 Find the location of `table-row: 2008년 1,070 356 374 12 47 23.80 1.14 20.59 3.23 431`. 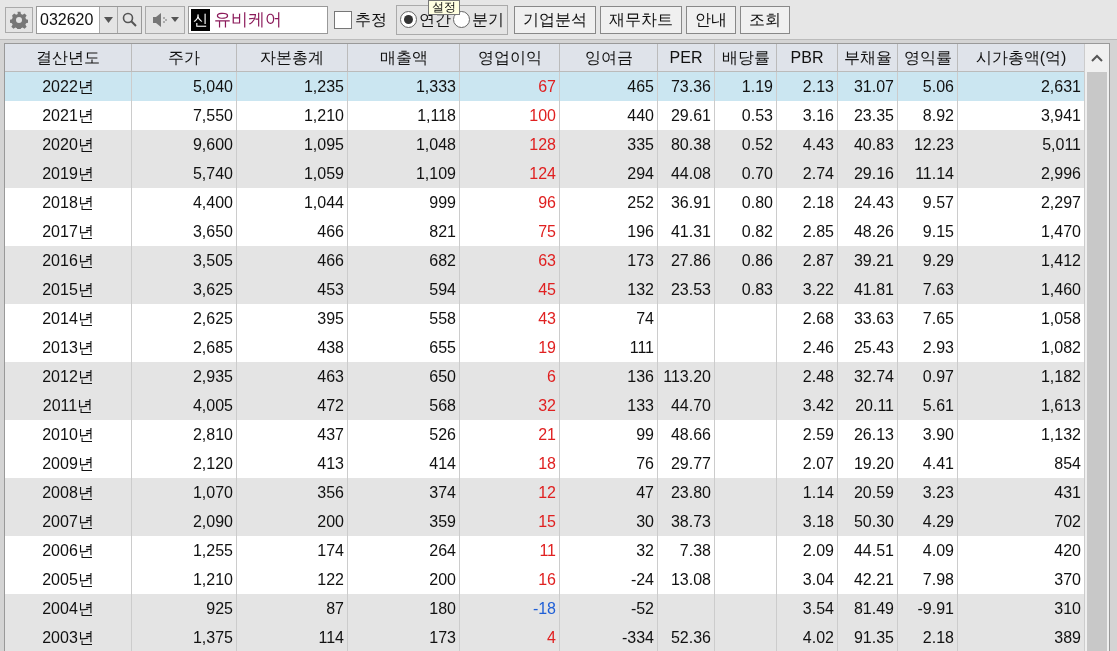

table-row: 2008년 1,070 356 374 12 47 23.80 1.14 20.59 3.23 431 is located at coordinates (544, 492).